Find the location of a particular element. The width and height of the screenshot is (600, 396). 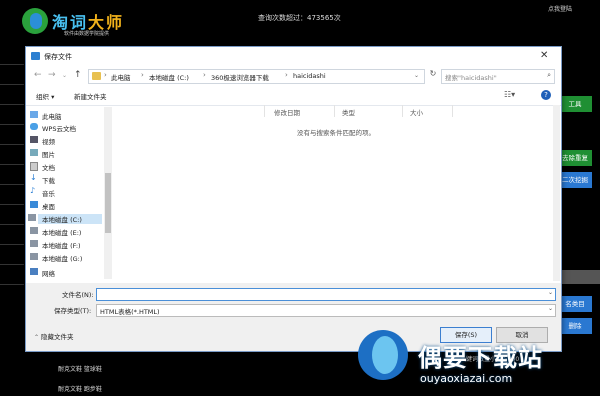

sidebar-item-label: 本地磁盘 (G:) is located at coordinates (62, 259).